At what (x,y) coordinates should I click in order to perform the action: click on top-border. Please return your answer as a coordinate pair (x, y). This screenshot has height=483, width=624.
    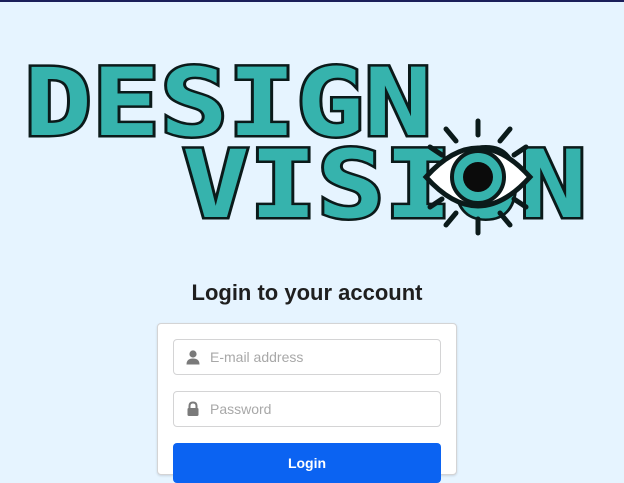
    Looking at the image, I should click on (312, 1).